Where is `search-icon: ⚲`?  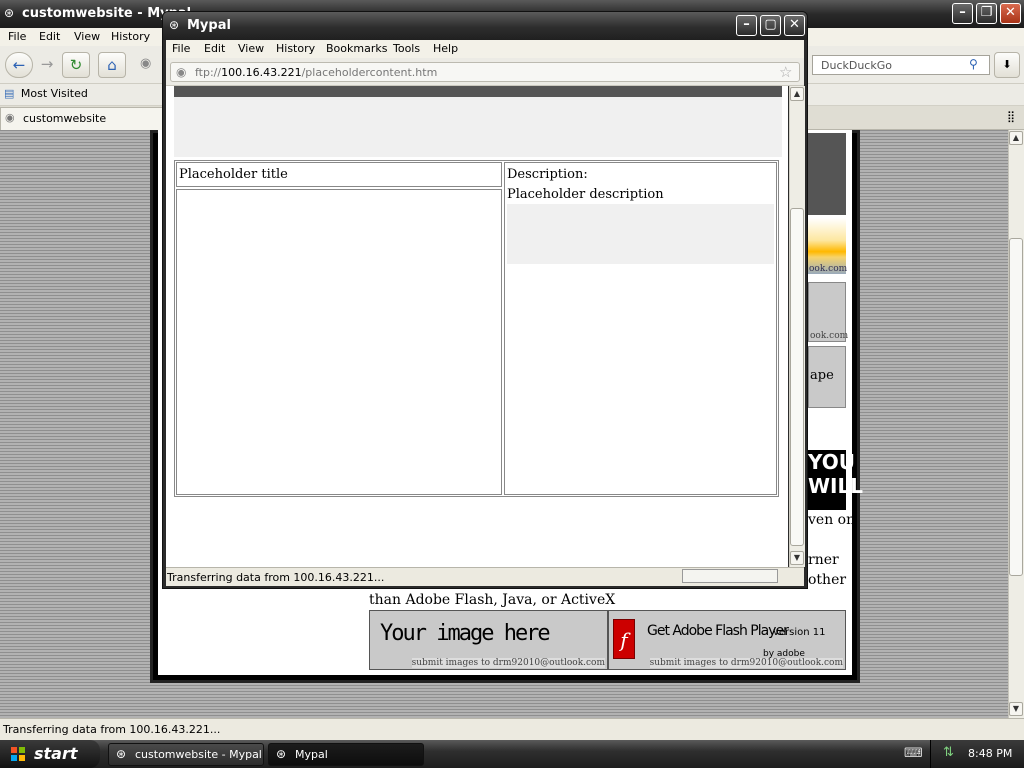
search-icon: ⚲ is located at coordinates (973, 64).